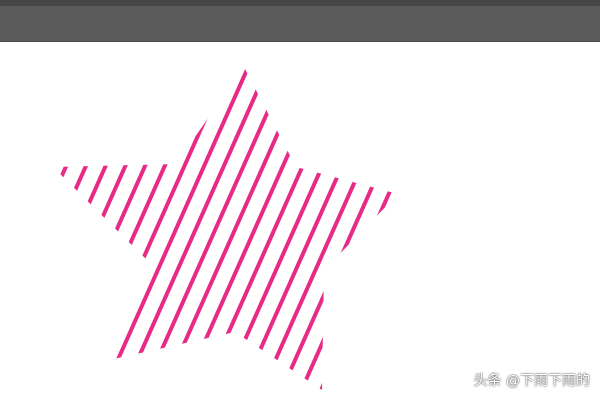 This screenshot has height=400, width=600. I want to click on top-toolbar, so click(300, 21).